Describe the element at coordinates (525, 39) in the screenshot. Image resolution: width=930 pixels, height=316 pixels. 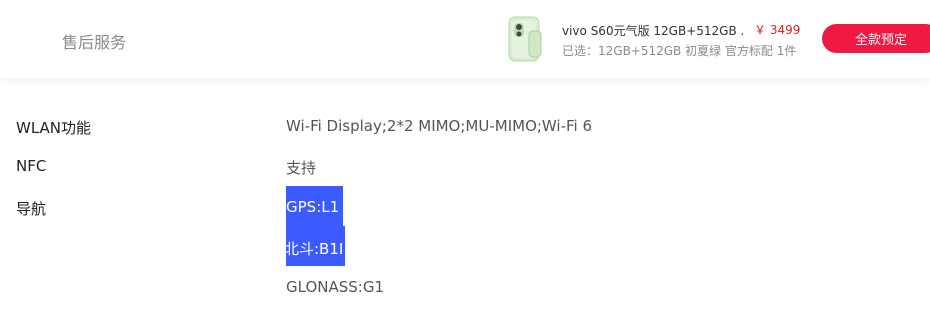
I see `phone-thumbnail-icon` at that location.